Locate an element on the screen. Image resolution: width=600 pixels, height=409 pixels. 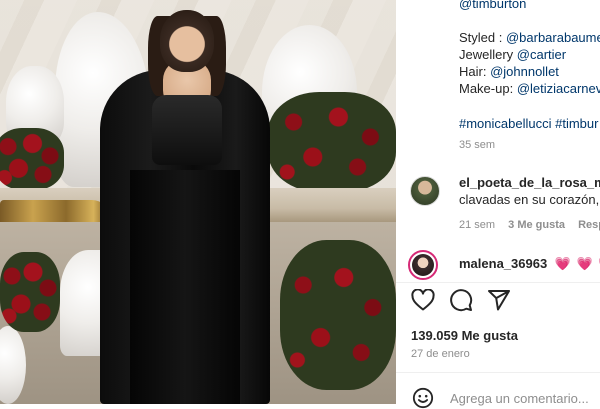
comment-1-meta: 21 sem 3 Me gusta Resp is located at coordinates (529, 225).